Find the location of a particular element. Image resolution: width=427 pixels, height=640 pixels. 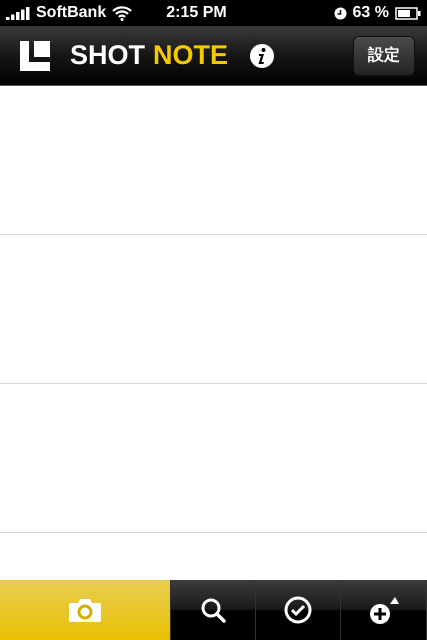

search-tab is located at coordinates (213, 610).